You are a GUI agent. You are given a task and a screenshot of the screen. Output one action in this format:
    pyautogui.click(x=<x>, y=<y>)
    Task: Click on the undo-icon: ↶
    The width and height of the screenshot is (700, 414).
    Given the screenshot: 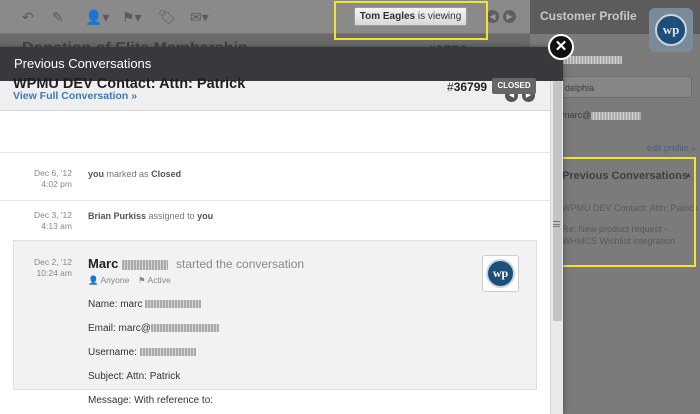 What is the action you would take?
    pyautogui.click(x=28, y=17)
    